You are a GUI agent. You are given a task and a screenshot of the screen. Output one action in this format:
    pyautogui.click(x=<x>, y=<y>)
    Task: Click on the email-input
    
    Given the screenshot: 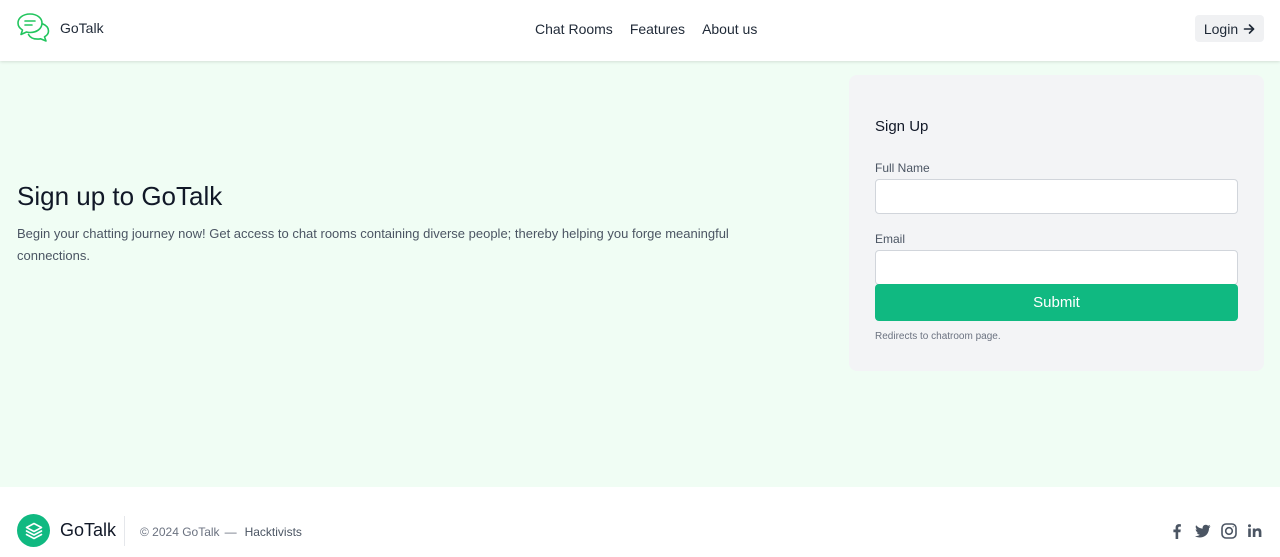 What is the action you would take?
    pyautogui.click(x=1056, y=267)
    